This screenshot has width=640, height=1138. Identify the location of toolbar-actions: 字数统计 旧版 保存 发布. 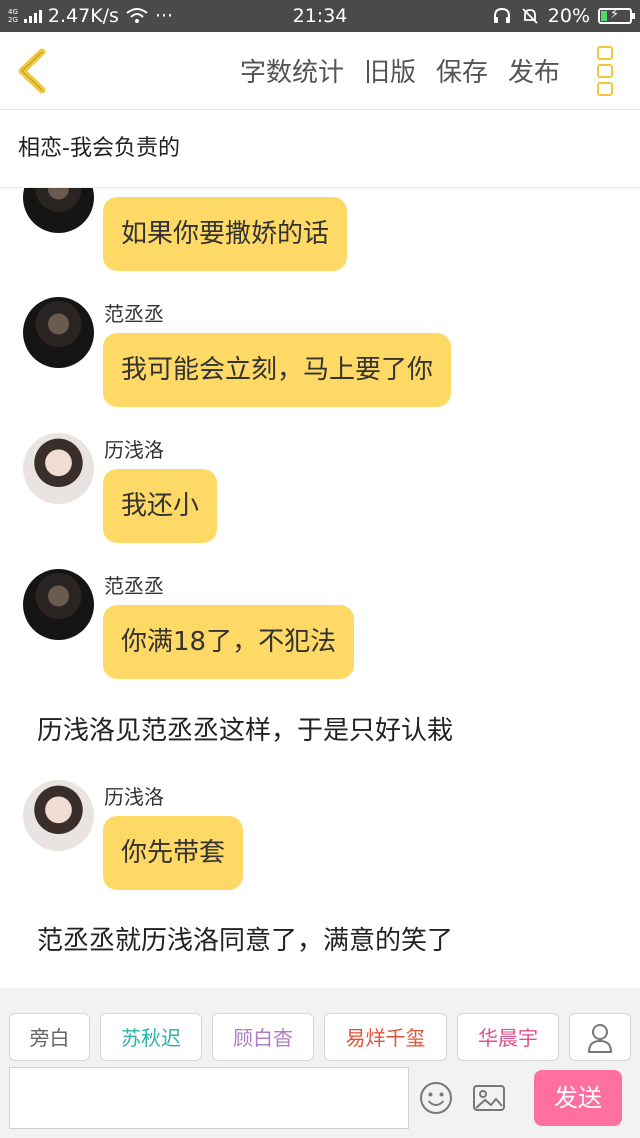
(400, 70).